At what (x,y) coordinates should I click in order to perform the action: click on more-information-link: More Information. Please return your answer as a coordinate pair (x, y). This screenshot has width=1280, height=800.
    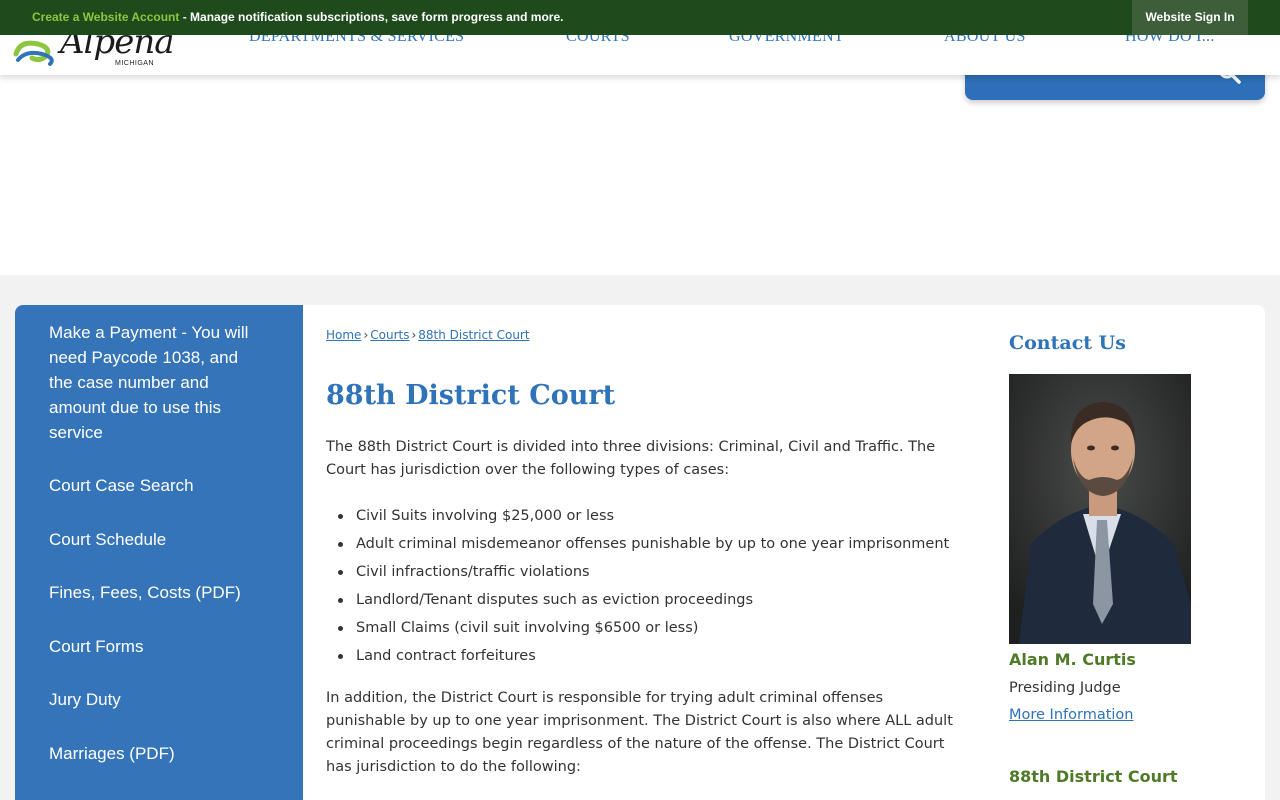
    Looking at the image, I should click on (1071, 715).